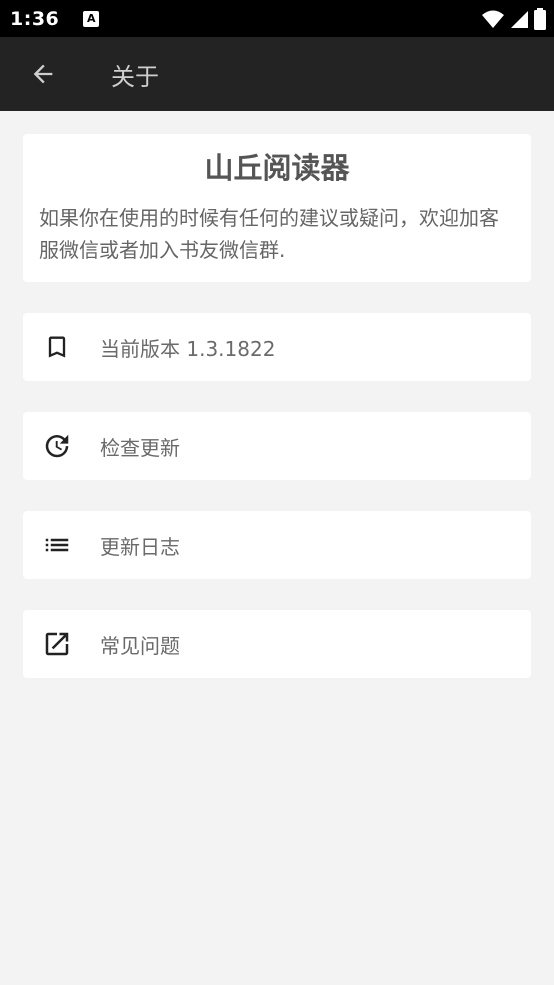 The height and width of the screenshot is (985, 554). I want to click on app-name: 山丘阅读器, so click(277, 168).